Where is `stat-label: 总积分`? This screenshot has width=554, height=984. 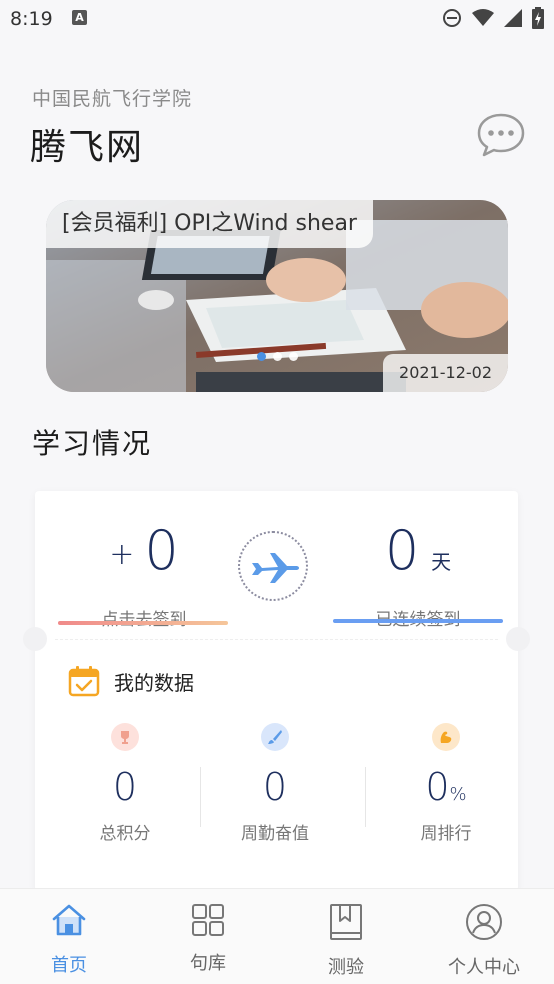
stat-label: 总积分 is located at coordinates (125, 834).